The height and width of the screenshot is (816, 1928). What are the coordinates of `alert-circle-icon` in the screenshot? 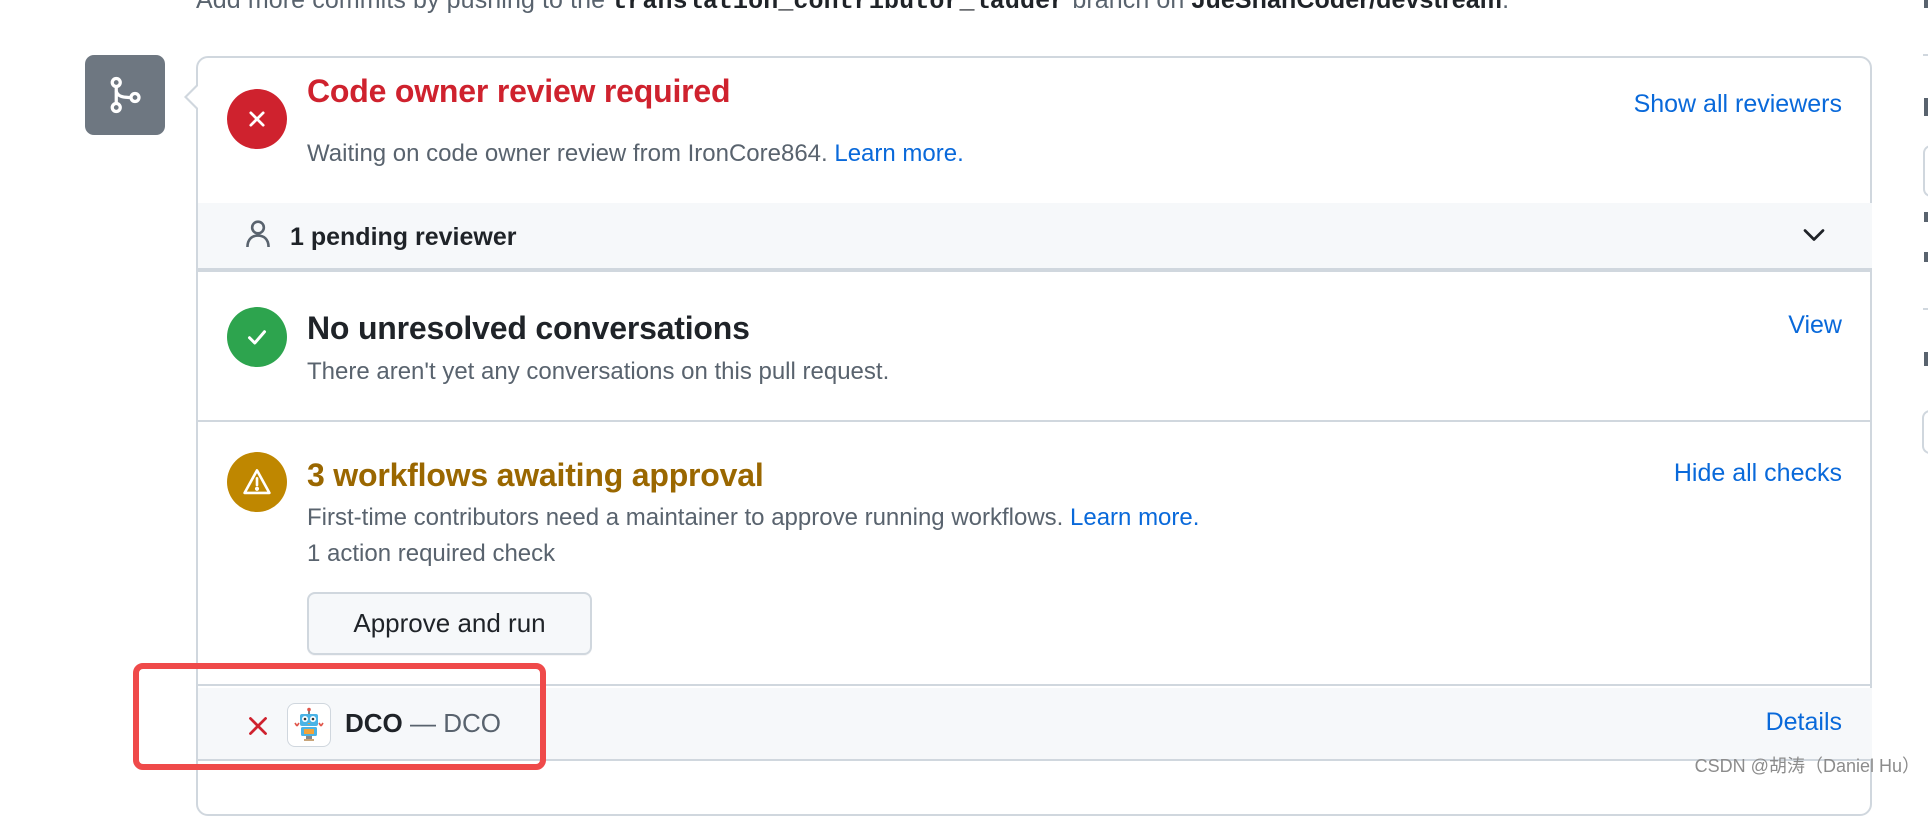 It's located at (257, 482).